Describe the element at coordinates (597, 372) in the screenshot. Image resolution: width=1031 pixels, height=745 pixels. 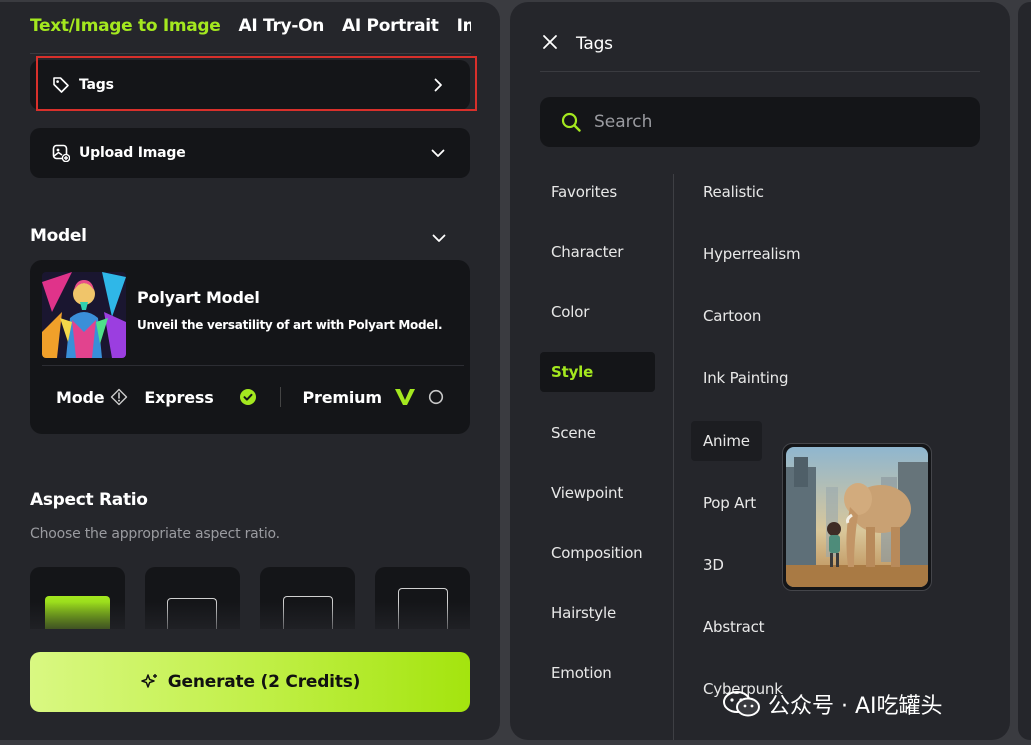
I see `category-style: Style` at that location.